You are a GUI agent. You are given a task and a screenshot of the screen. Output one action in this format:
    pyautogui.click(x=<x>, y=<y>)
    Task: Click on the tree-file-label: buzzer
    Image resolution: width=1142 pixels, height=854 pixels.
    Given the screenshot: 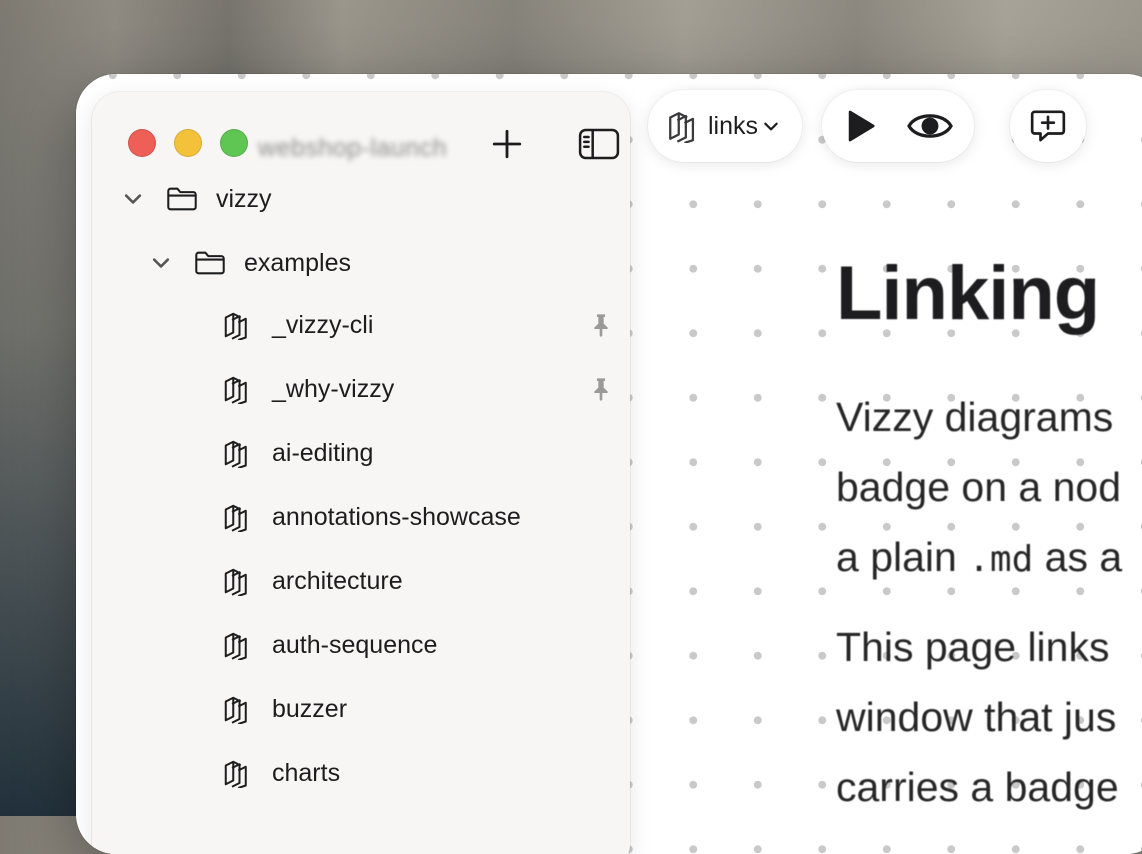 What is the action you would take?
    pyautogui.click(x=310, y=708)
    